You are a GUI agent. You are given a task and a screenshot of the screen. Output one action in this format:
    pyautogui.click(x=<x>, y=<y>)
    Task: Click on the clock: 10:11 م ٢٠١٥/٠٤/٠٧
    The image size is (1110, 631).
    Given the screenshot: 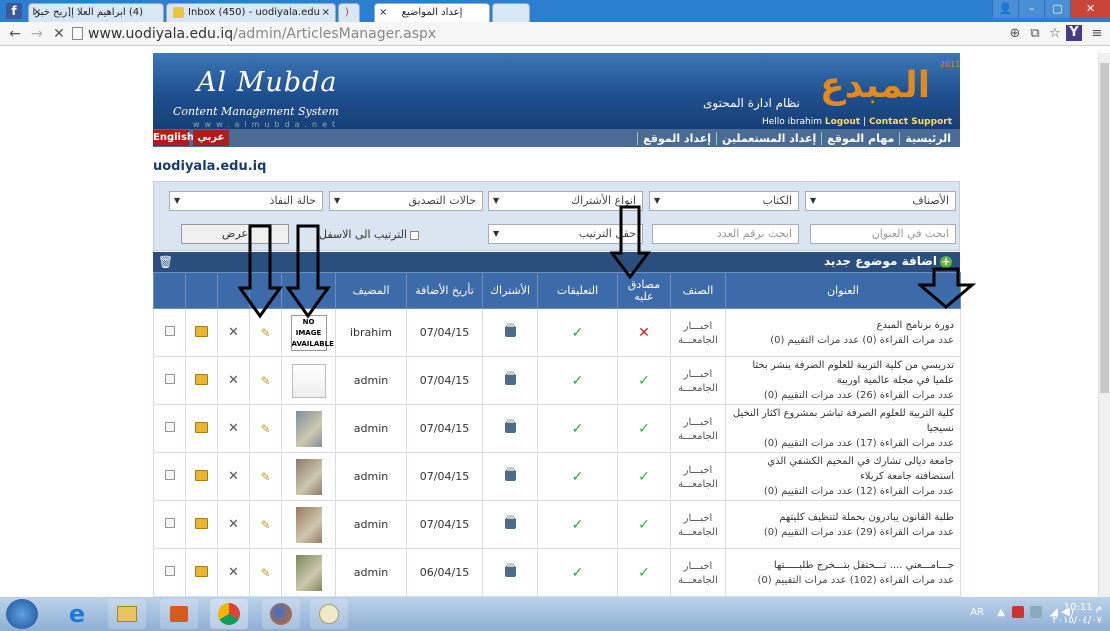 What is the action you would take?
    pyautogui.click(x=1077, y=614)
    